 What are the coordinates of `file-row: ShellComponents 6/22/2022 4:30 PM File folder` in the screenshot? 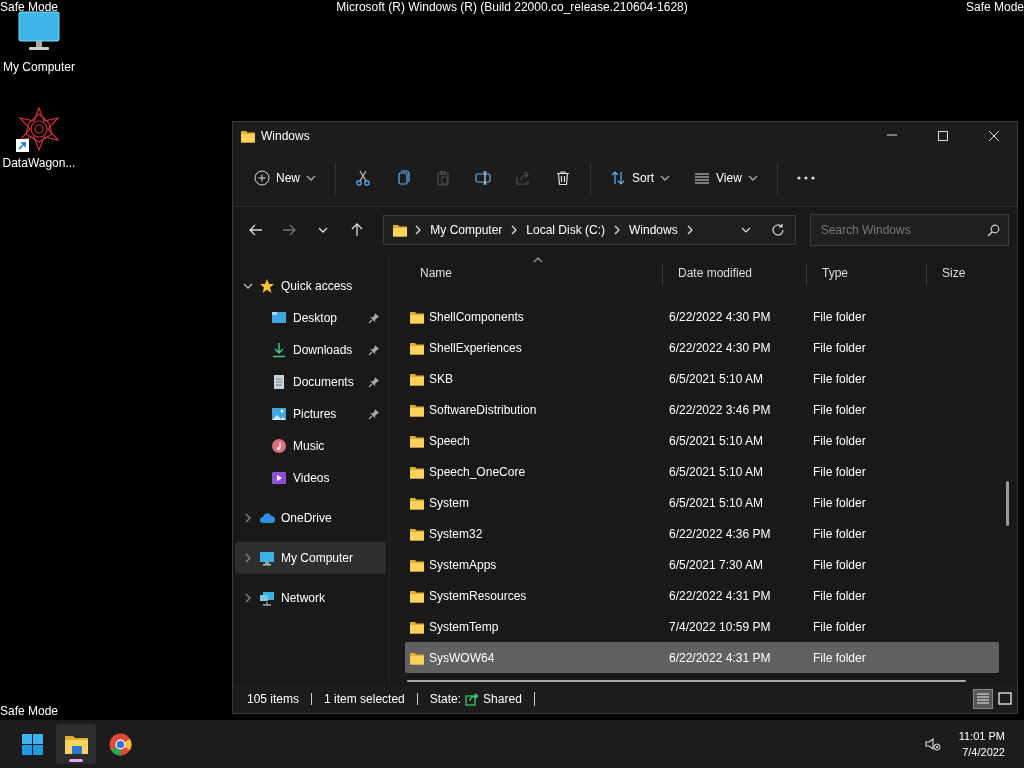 It's located at (702, 316).